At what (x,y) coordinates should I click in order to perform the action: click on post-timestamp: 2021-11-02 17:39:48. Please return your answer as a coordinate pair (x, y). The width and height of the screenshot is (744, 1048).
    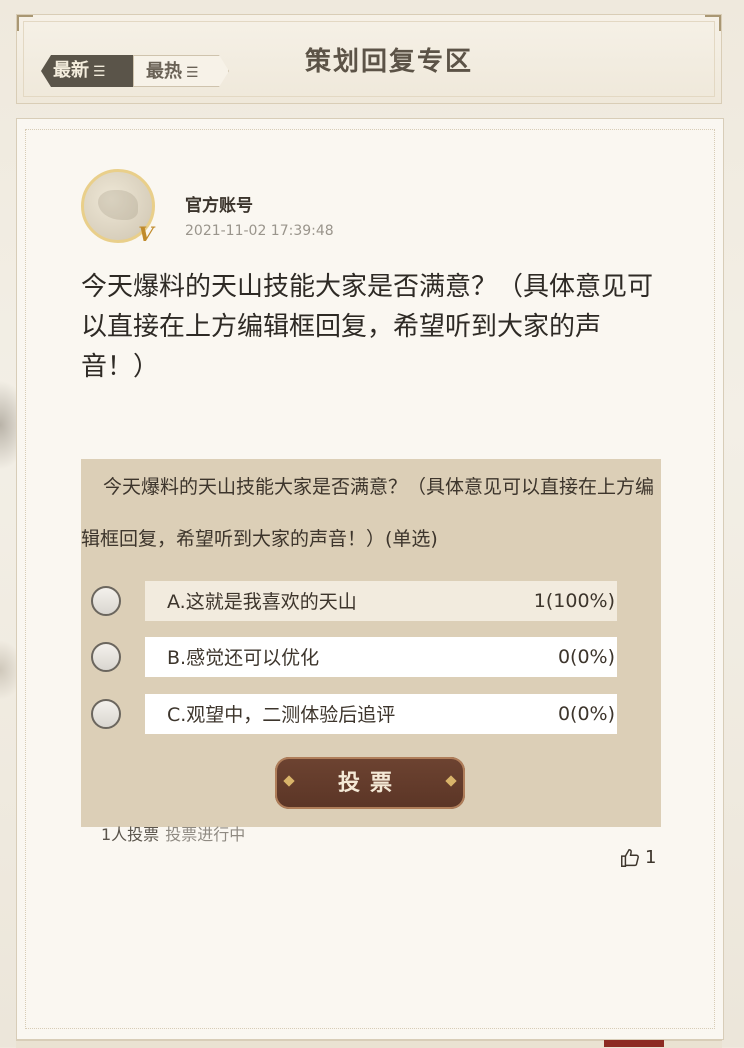
    Looking at the image, I should click on (259, 231).